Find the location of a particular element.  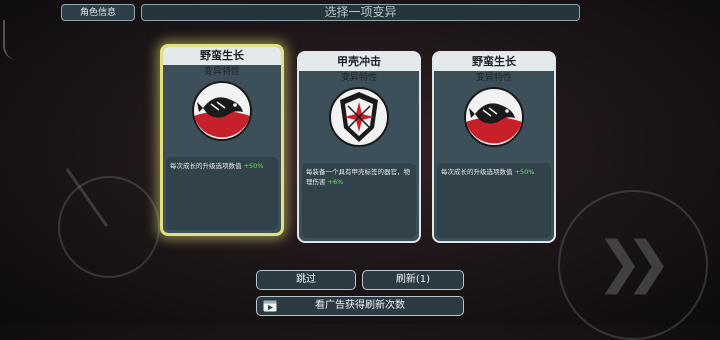

refresh-button: 刷新(1) is located at coordinates (413, 280).